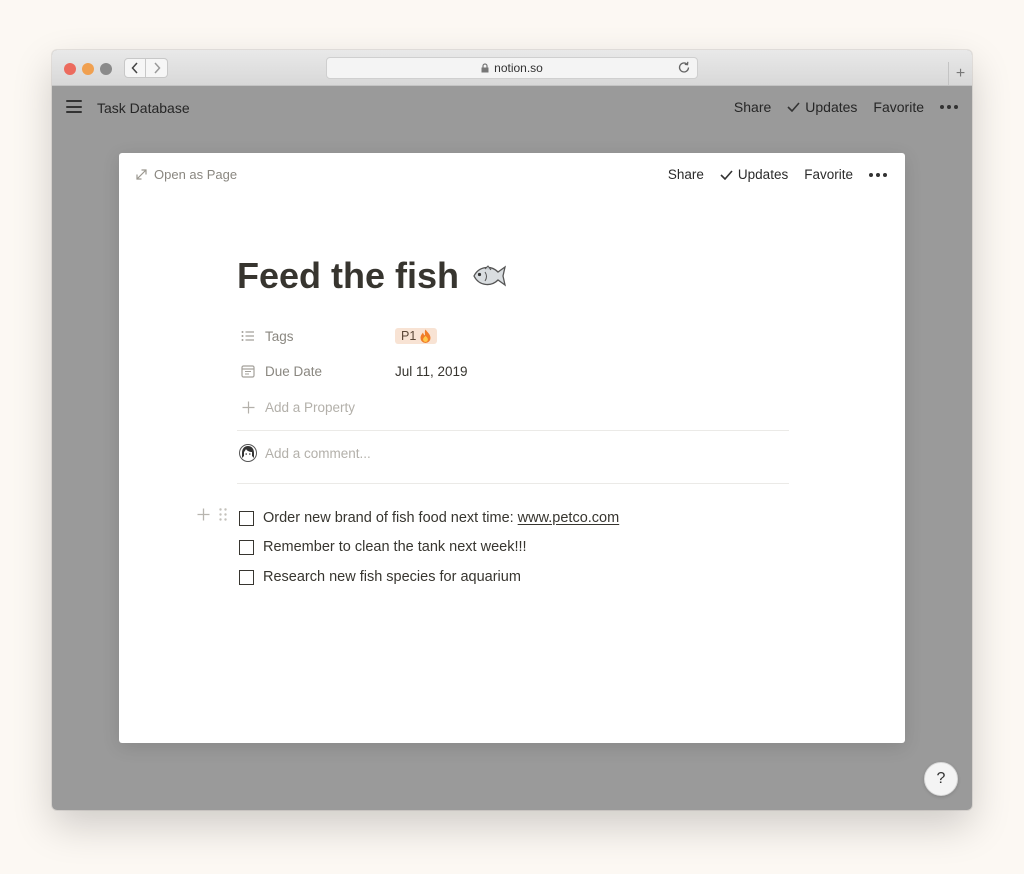 The image size is (1024, 874). What do you see at coordinates (489, 276) in the screenshot?
I see `fish-icon` at bounding box center [489, 276].